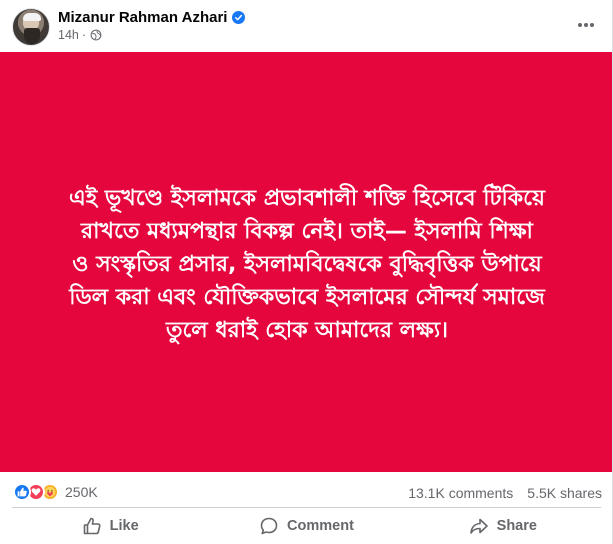  Describe the element at coordinates (516, 526) in the screenshot. I see `share-label: Share` at that location.